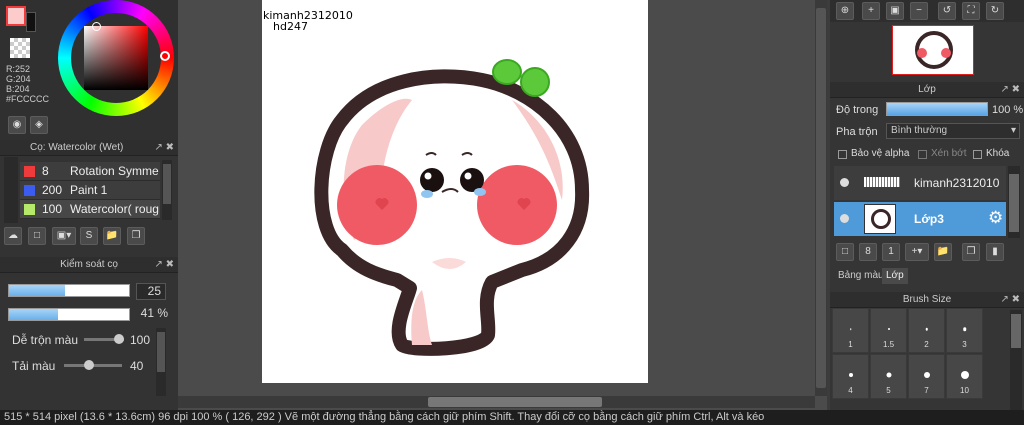 Image resolution: width=1024 pixels, height=425 pixels. I want to click on brush-size-slider, so click(69, 290).